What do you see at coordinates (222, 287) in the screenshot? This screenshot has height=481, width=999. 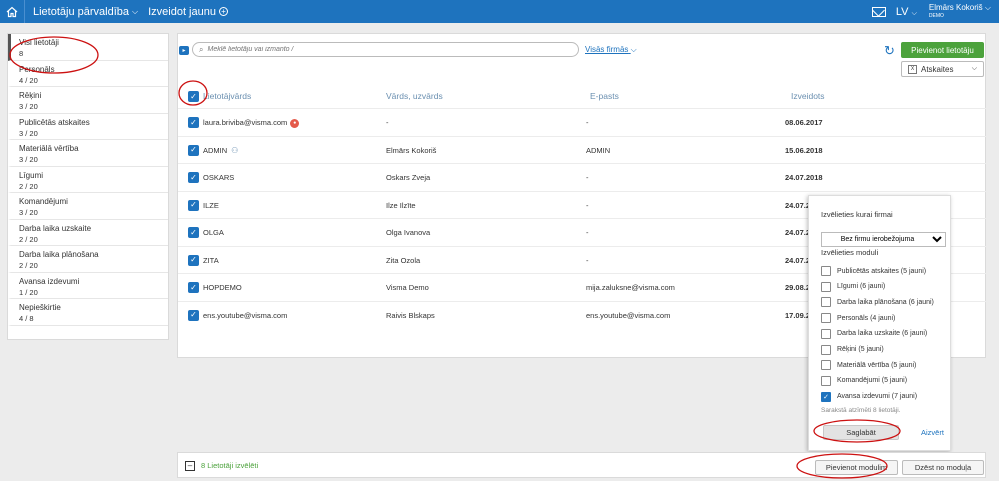 I see `cell-username: HOPDEMO` at bounding box center [222, 287].